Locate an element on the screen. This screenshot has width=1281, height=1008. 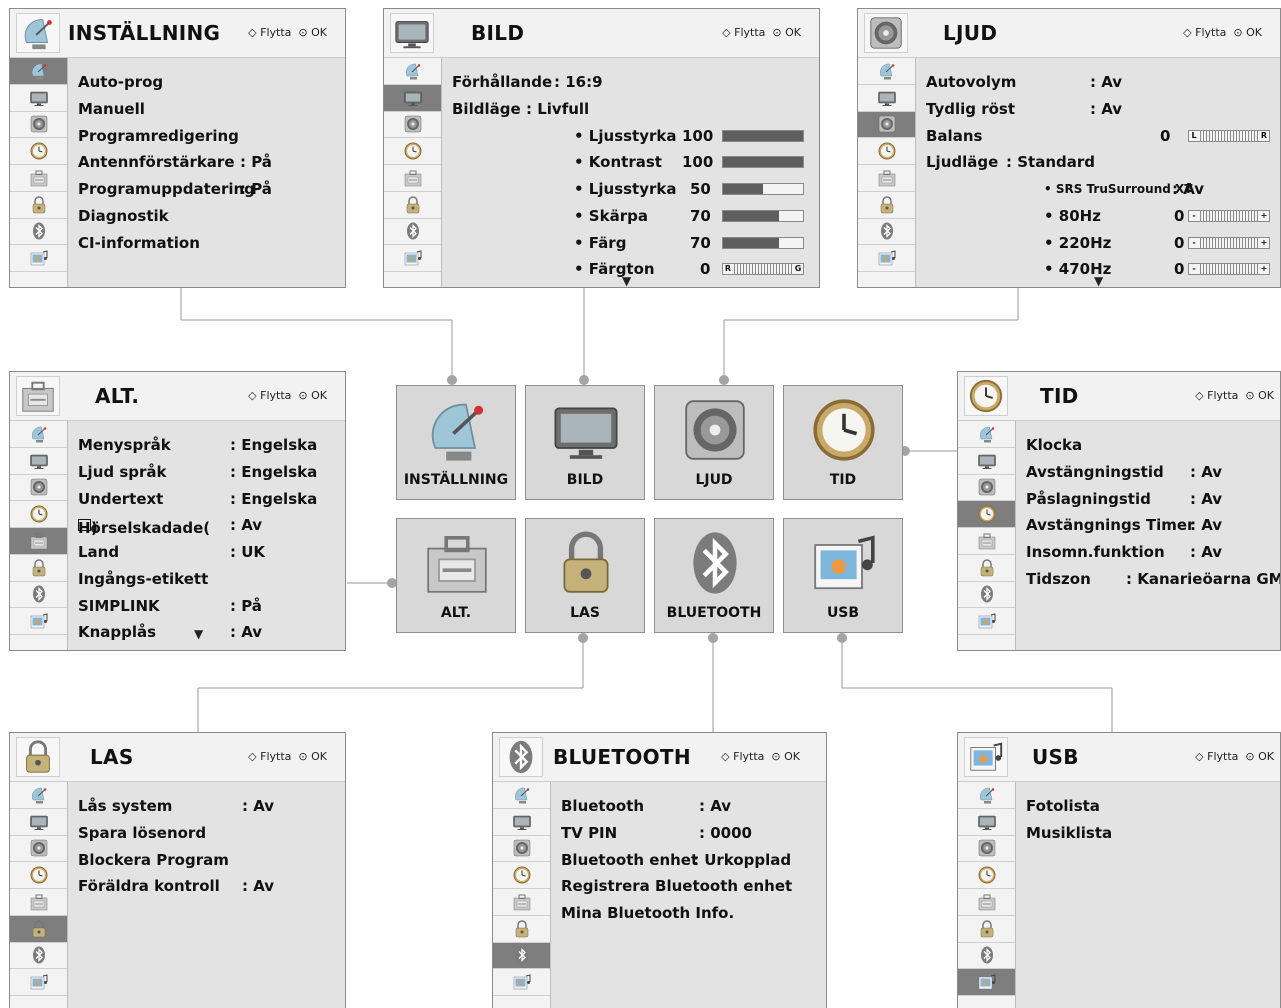
slider-row: • Skärpa 70 is located at coordinates (635, 217).